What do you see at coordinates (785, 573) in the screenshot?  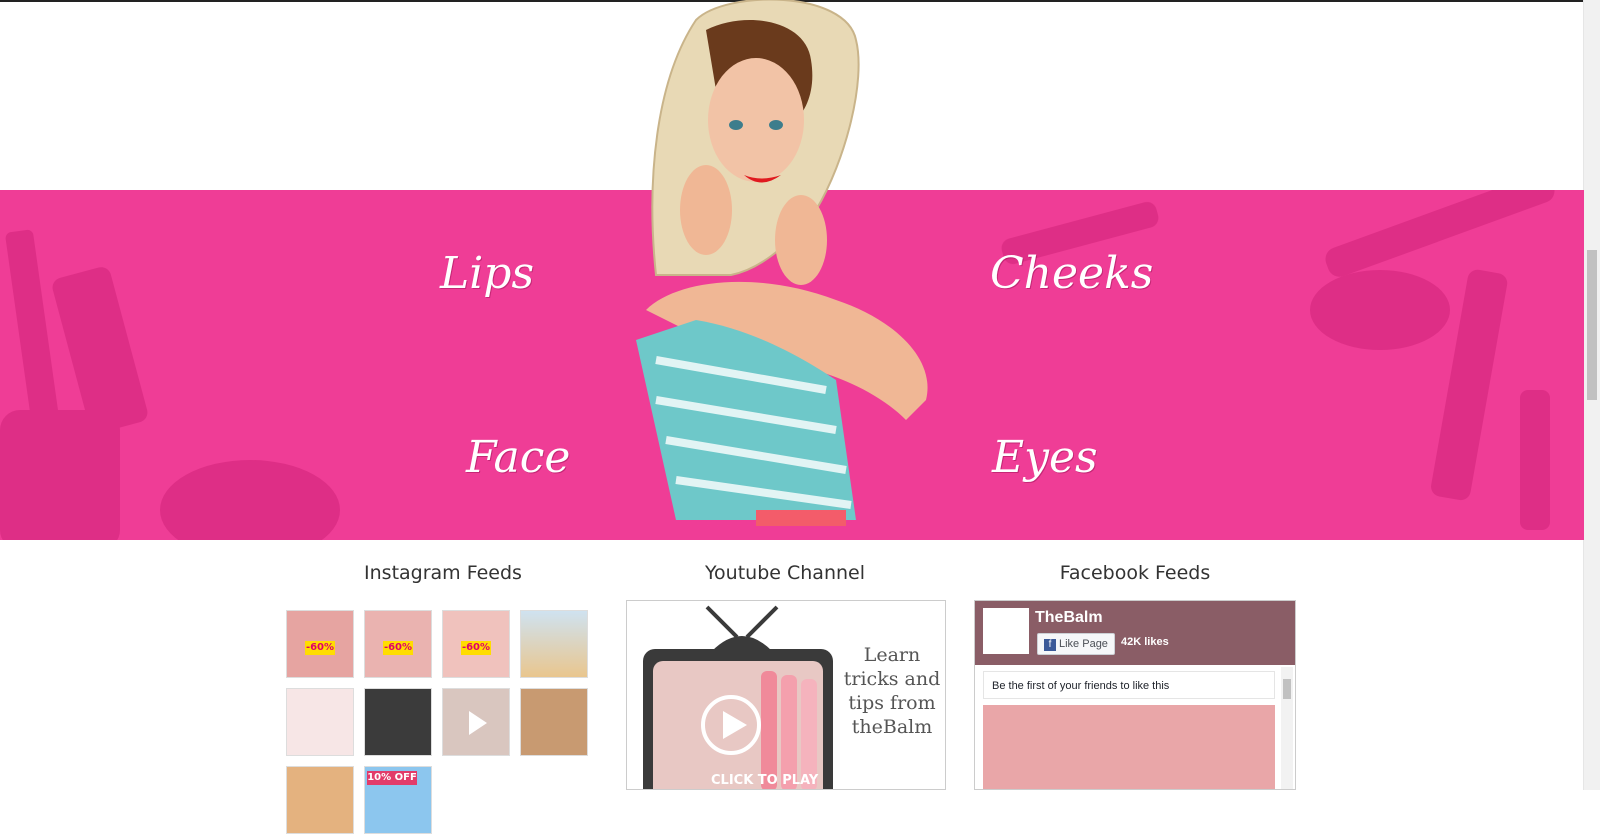 I see `youtube-section-title: Youtube Channel` at bounding box center [785, 573].